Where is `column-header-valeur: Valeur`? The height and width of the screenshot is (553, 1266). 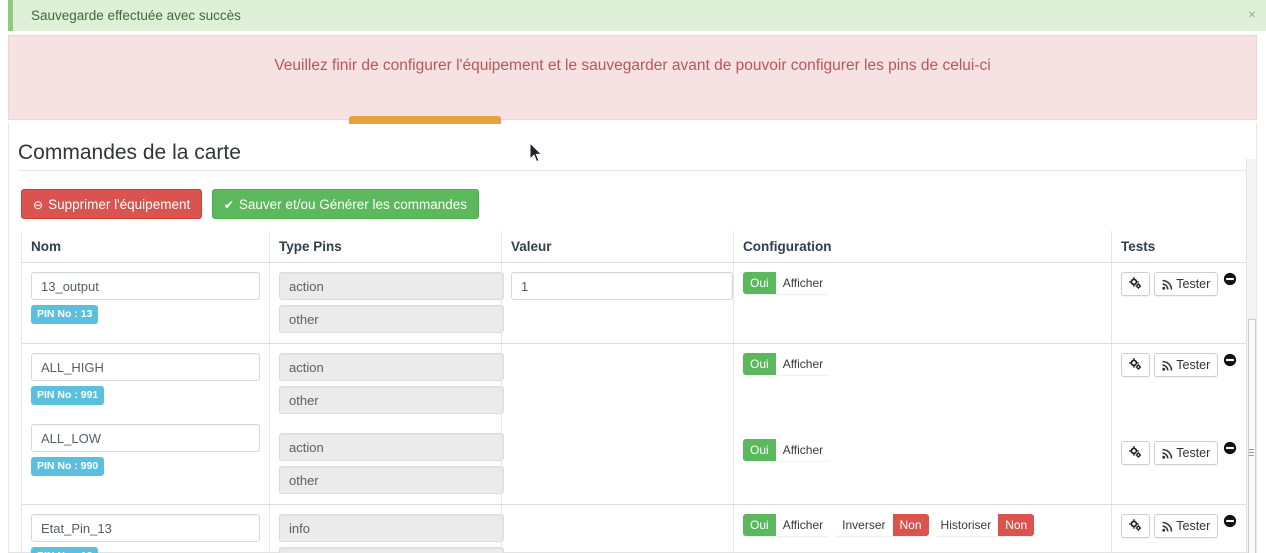 column-header-valeur: Valeur is located at coordinates (617, 247).